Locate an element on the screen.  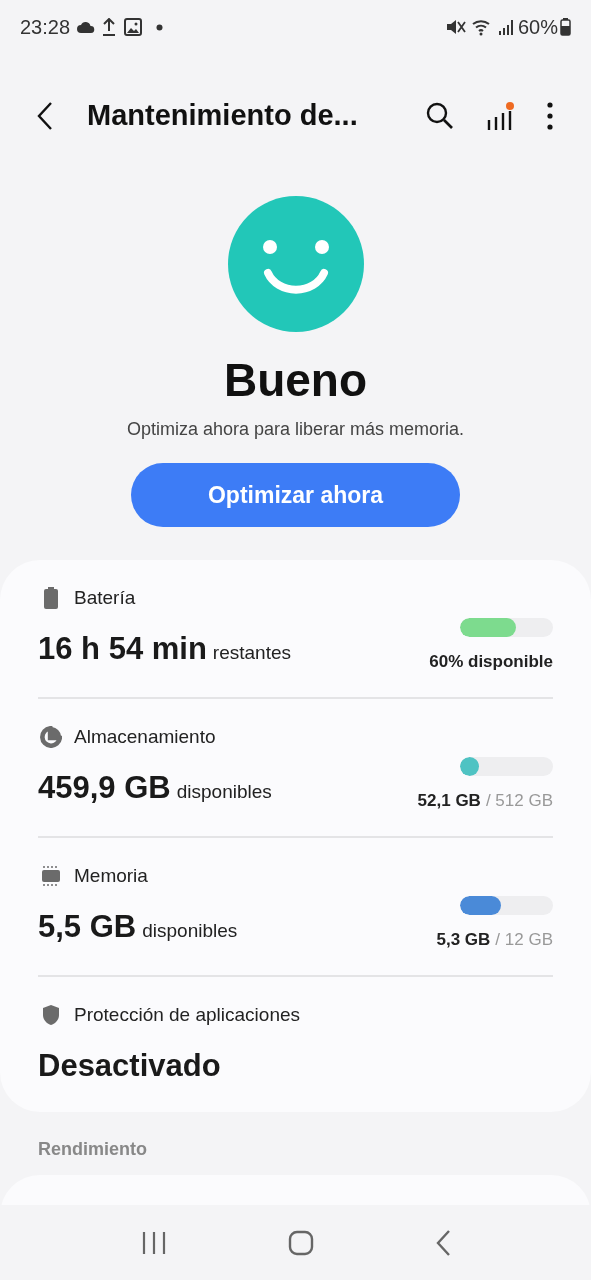
signal-icon is located at coordinates (505, 27).